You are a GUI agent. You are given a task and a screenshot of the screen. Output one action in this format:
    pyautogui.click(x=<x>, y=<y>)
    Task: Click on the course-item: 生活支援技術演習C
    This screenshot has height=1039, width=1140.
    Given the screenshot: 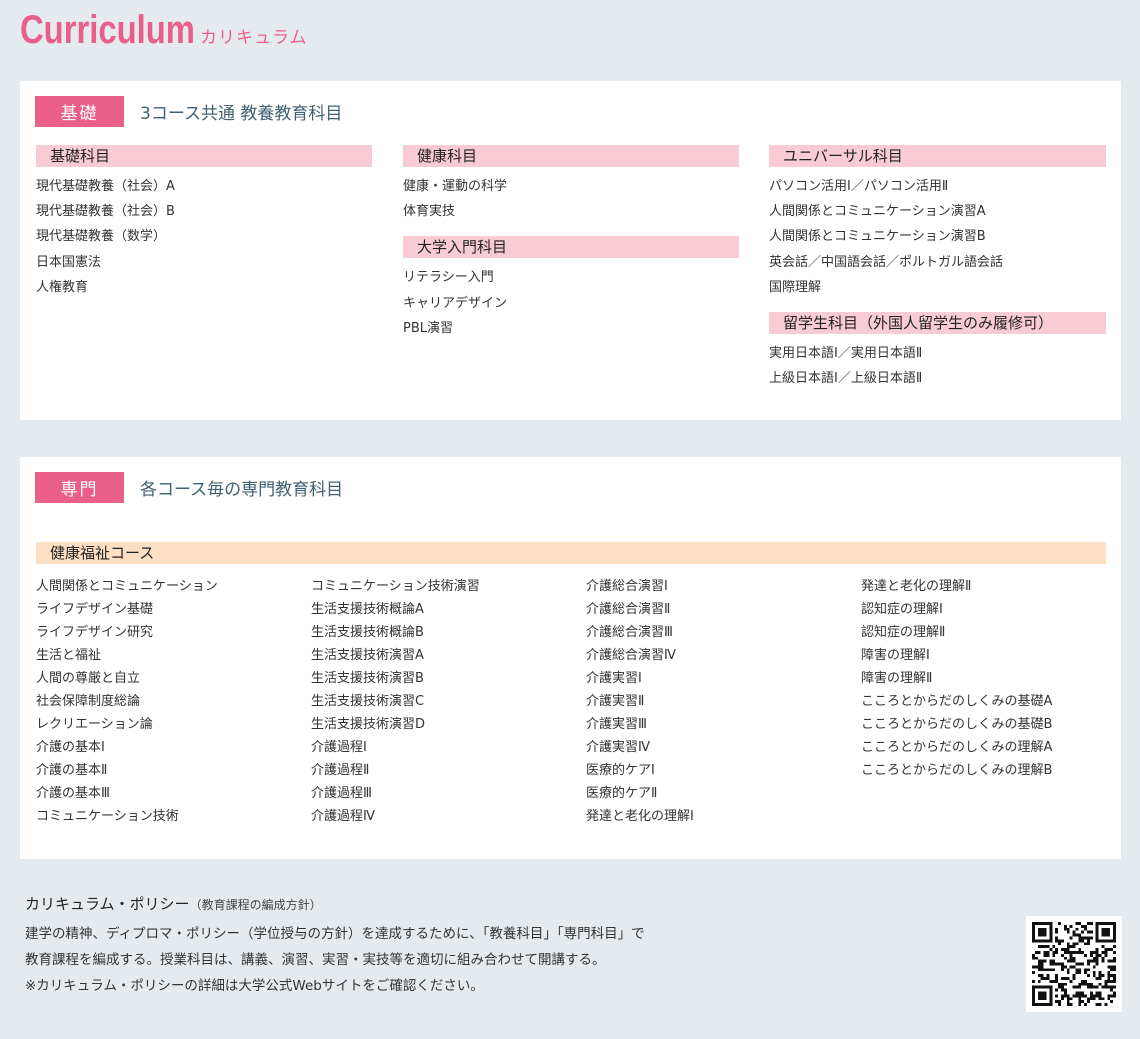 What is the action you would take?
    pyautogui.click(x=368, y=701)
    